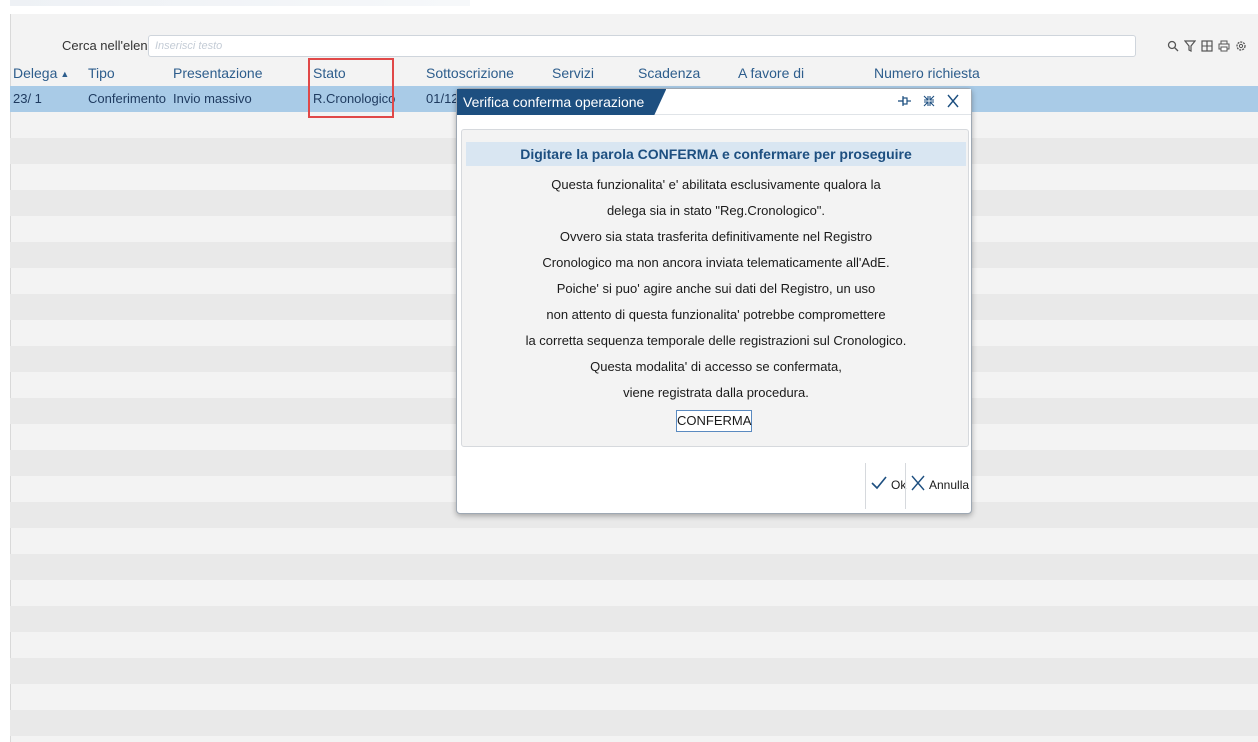 The width and height of the screenshot is (1258, 742). What do you see at coordinates (1173, 46) in the screenshot?
I see `search-icon` at bounding box center [1173, 46].